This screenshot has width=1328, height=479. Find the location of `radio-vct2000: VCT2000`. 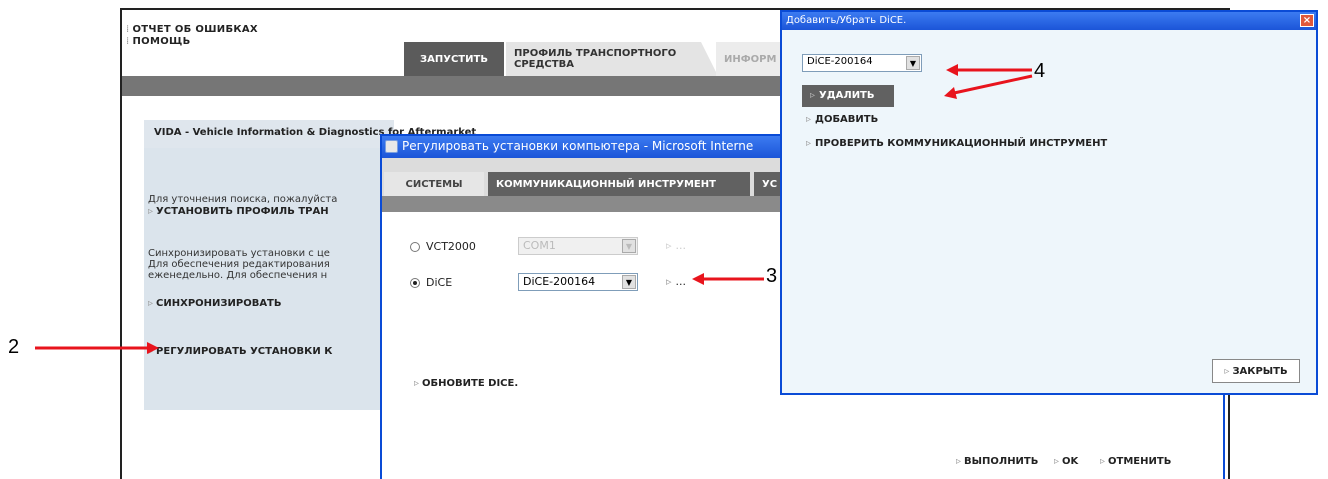

radio-vct2000: VCT2000 is located at coordinates (443, 246).